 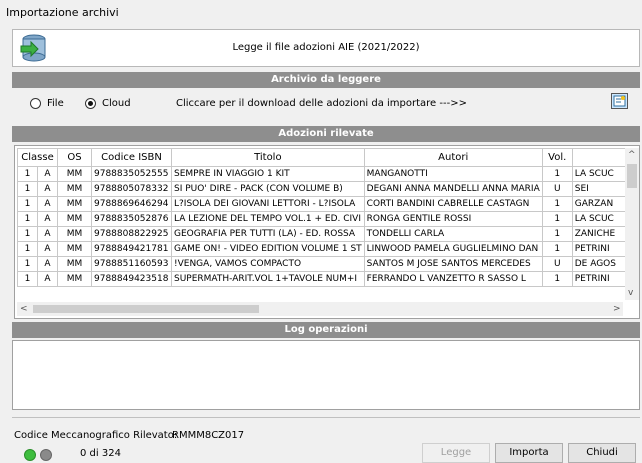 I want to click on col-header-vol: Vol., so click(x=557, y=157).